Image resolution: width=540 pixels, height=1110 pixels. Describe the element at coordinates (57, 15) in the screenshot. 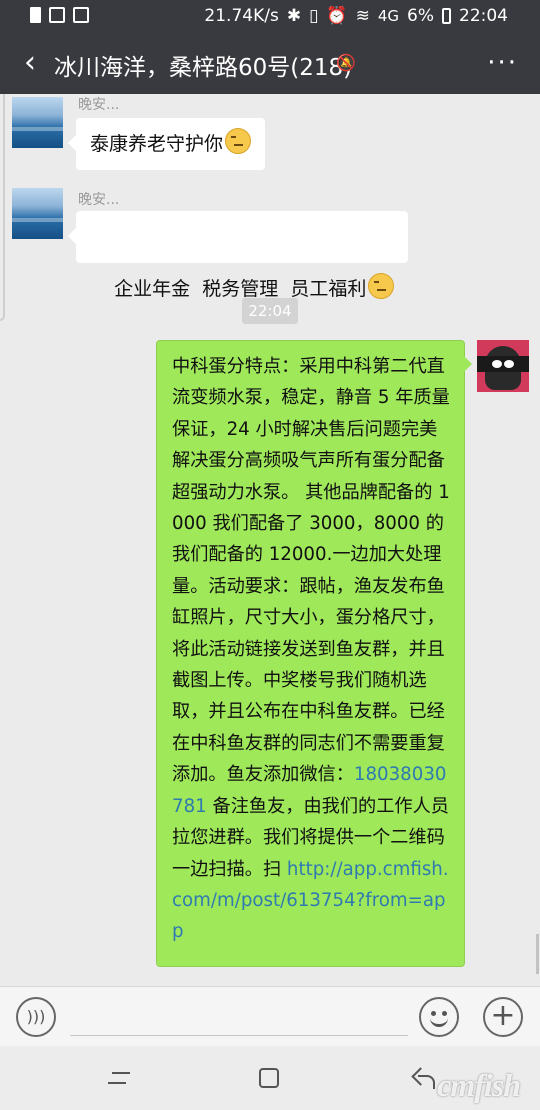

I see `image-icon` at that location.